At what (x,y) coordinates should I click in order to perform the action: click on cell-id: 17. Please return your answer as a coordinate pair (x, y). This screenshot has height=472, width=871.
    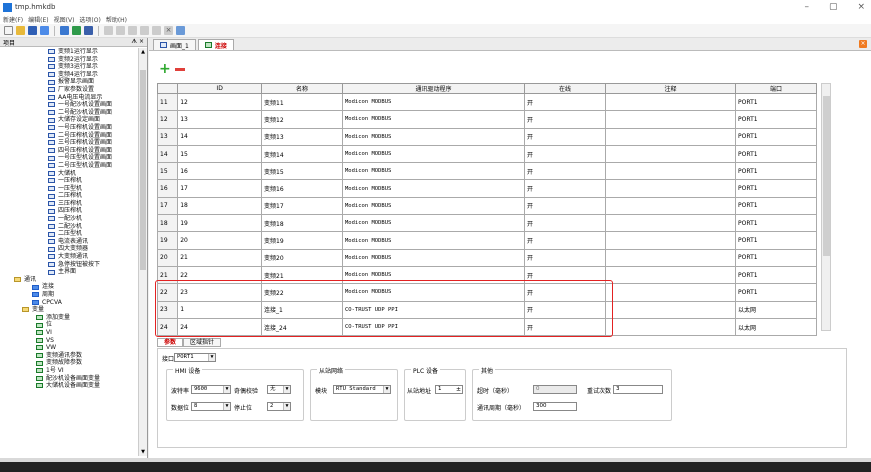
    Looking at the image, I should click on (220, 188).